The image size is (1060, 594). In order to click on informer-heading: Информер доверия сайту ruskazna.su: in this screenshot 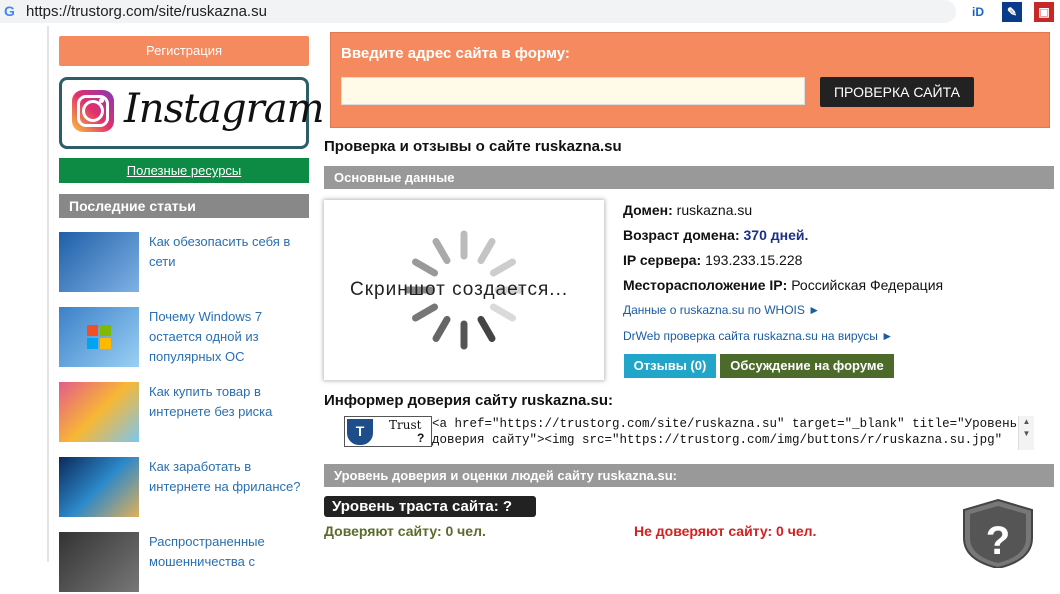, I will do `click(469, 400)`.